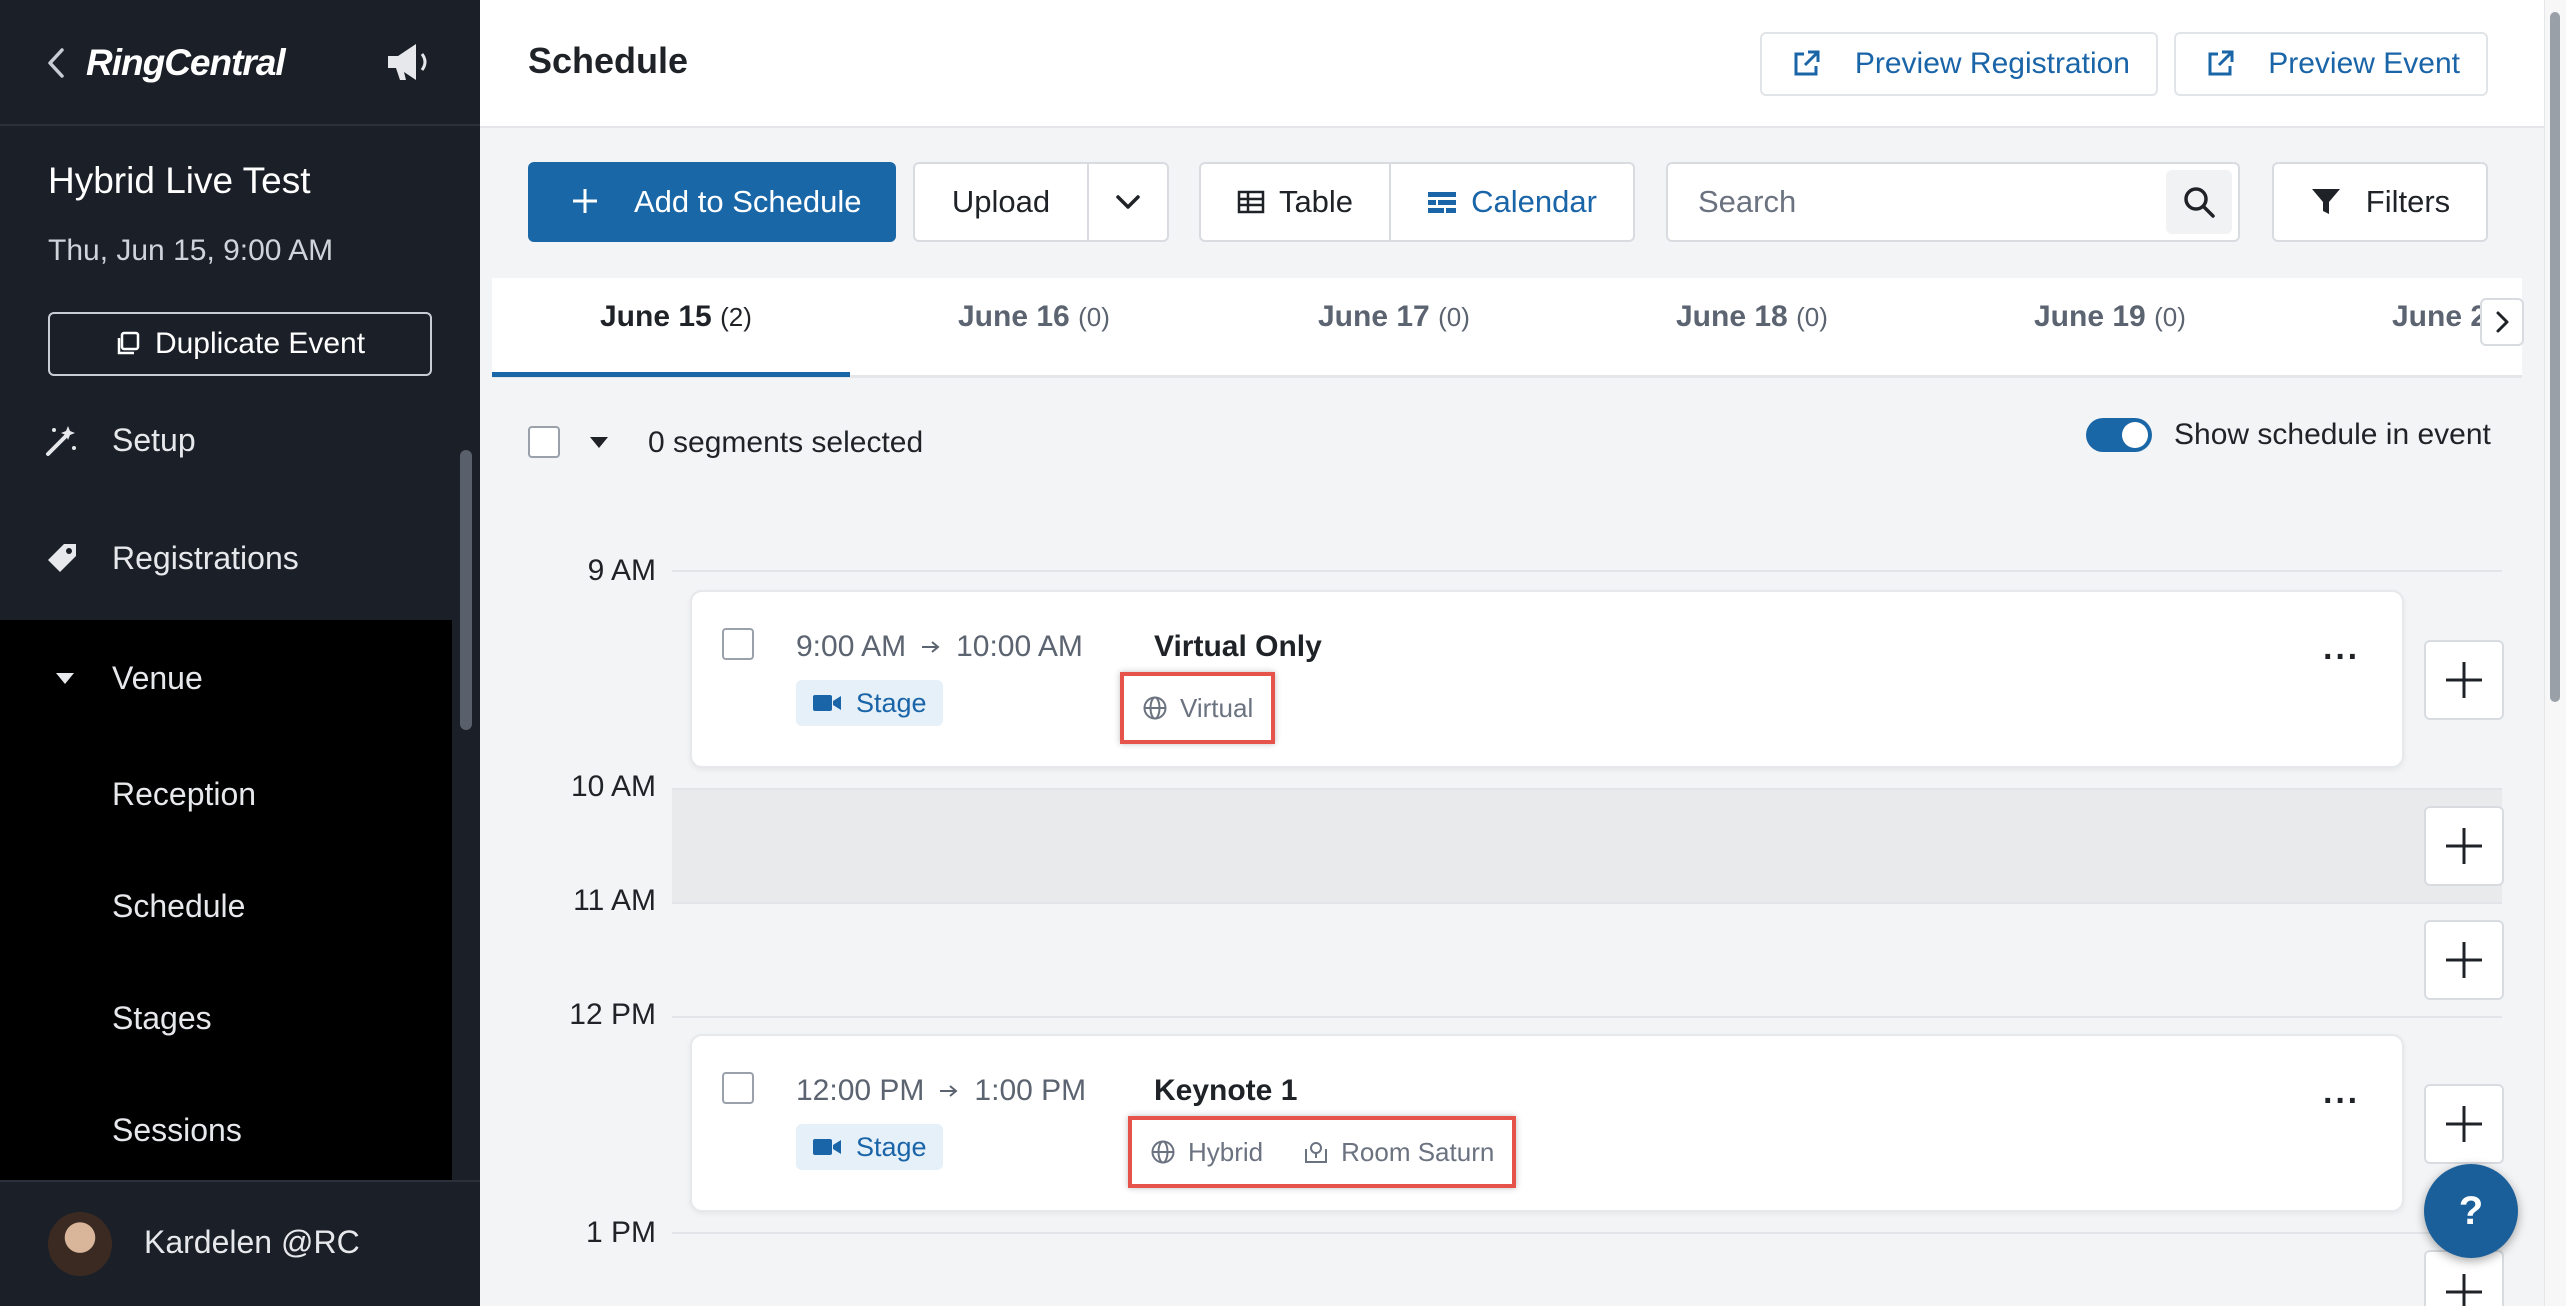 This screenshot has width=2566, height=1306. I want to click on segment-start-time: 9:00 AM, so click(851, 646).